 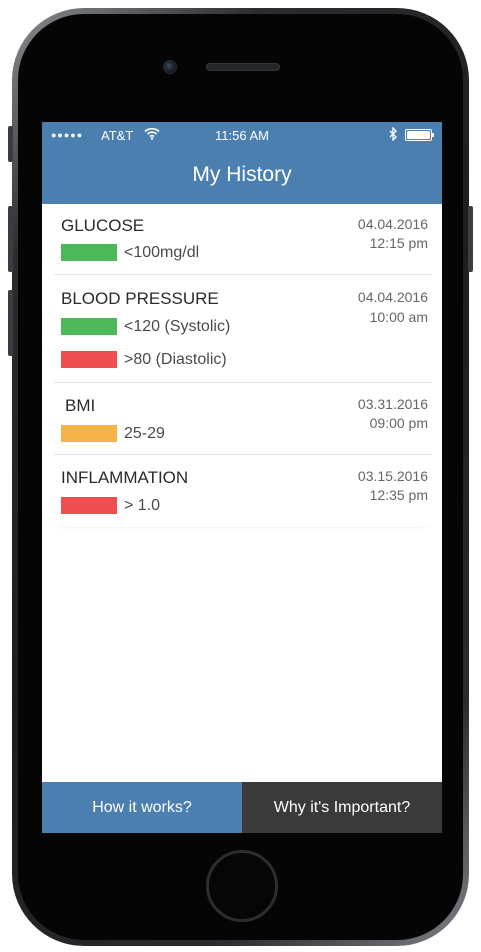 I want to click on history-card-inflammation: INFLAMMATION 03.15.2016 12:35 pm > 1.0, so click(x=243, y=491).